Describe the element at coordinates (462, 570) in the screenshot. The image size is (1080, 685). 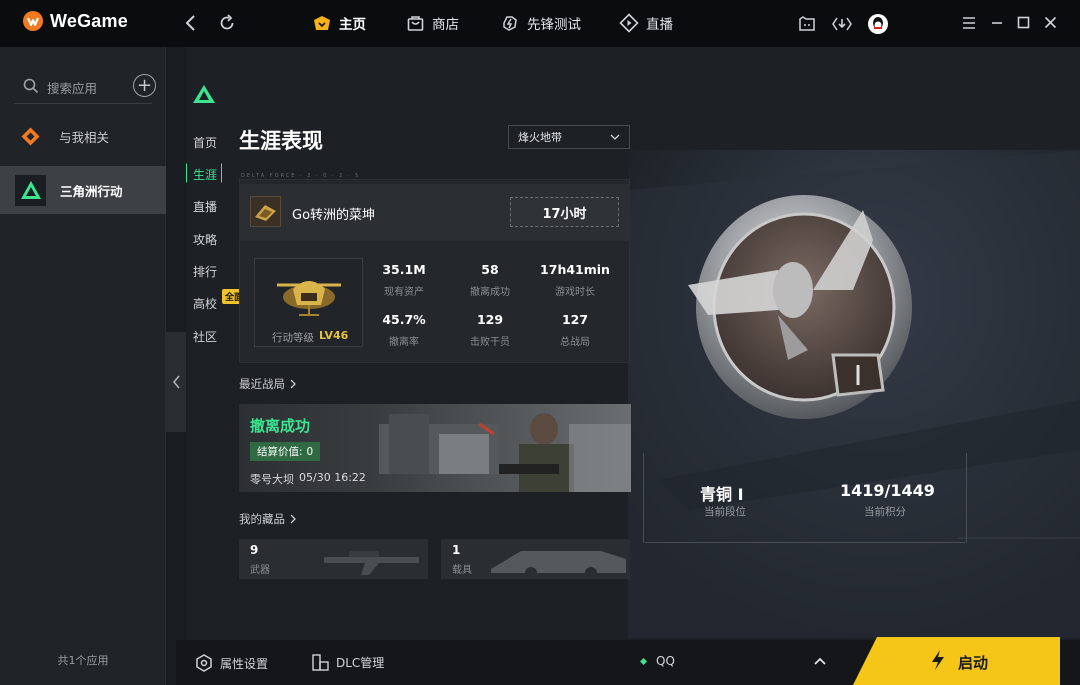
I see `collection-vehicles-label: 载具` at that location.